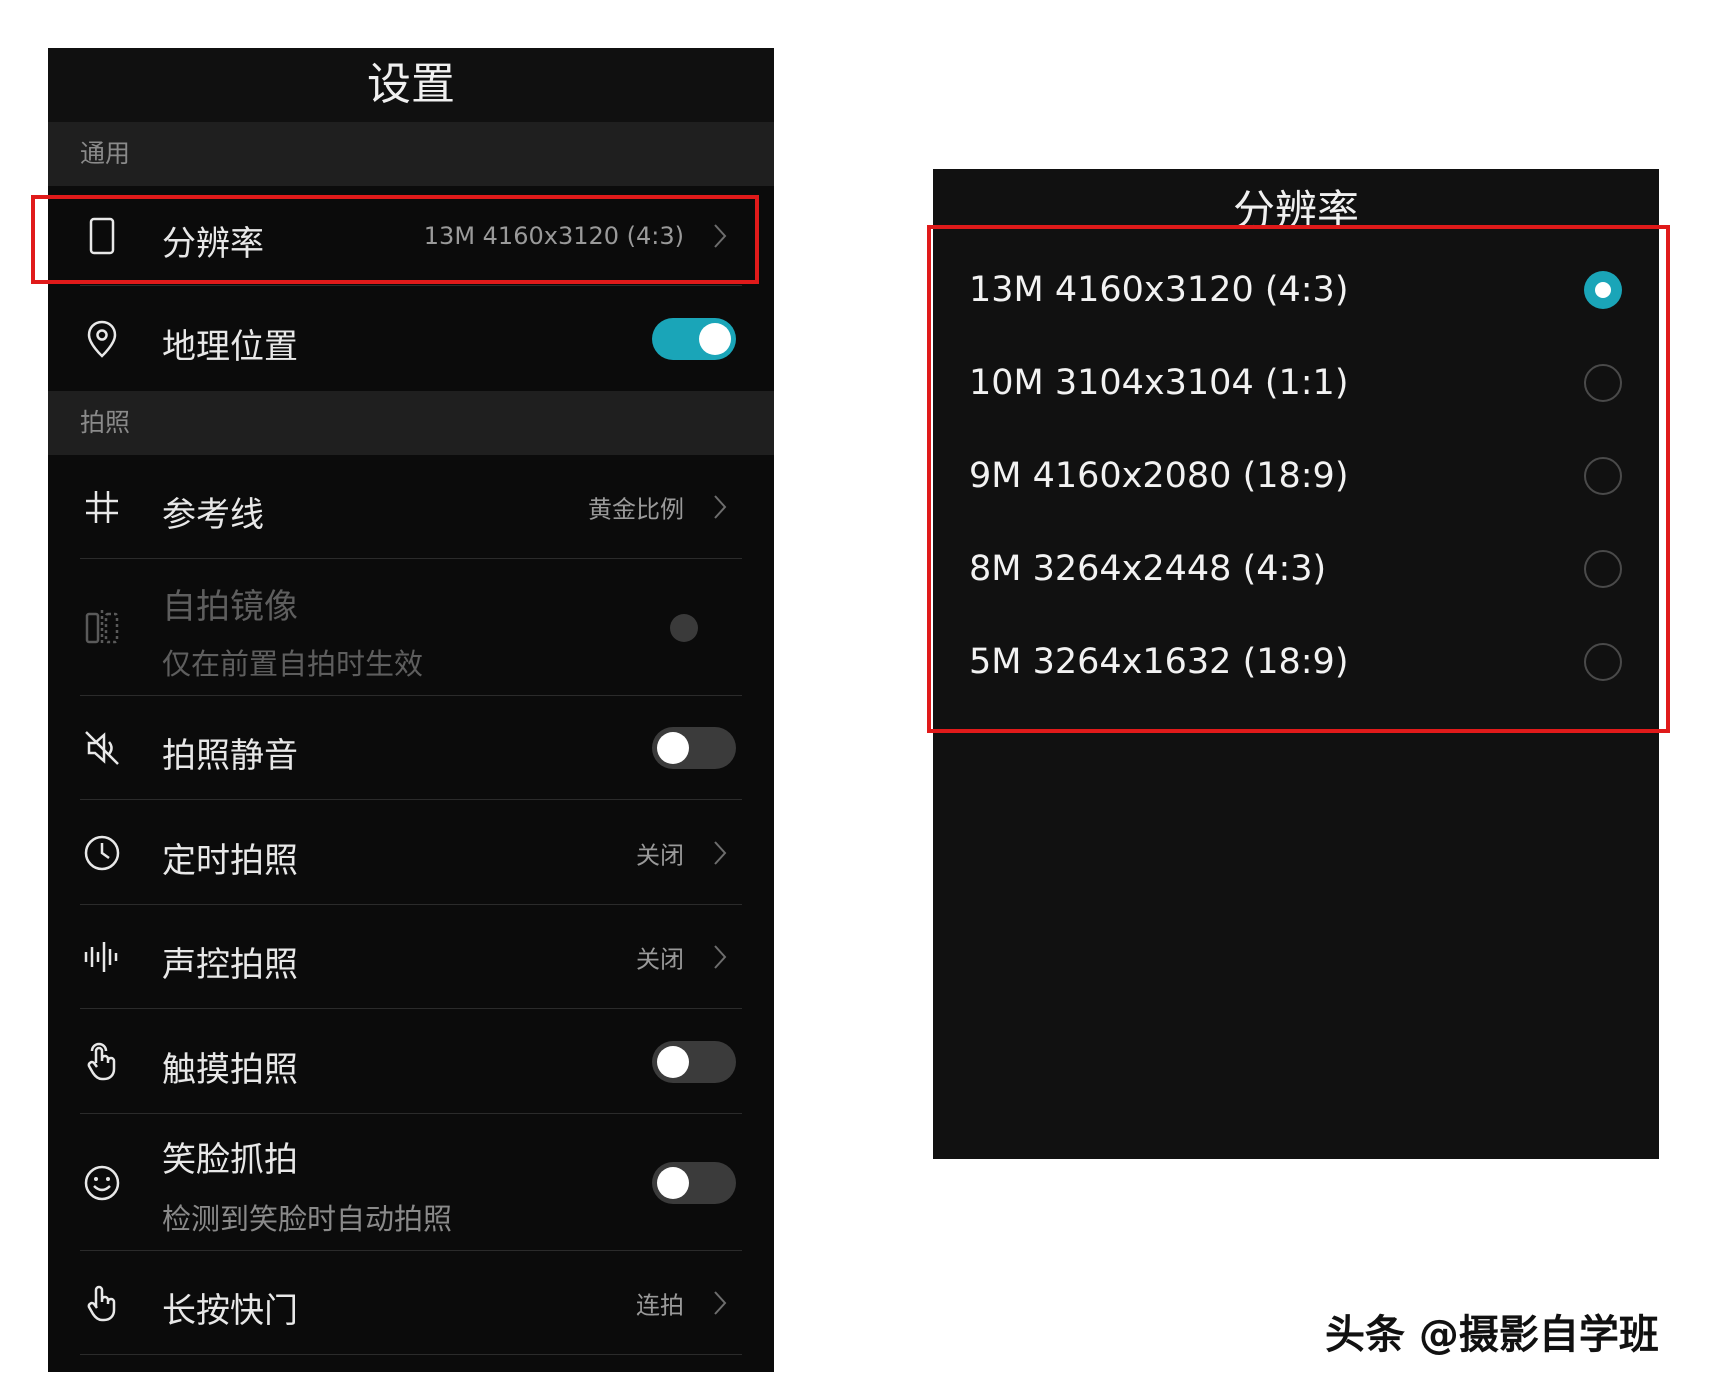 The width and height of the screenshot is (1710, 1380). What do you see at coordinates (411, 338) in the screenshot?
I see `settings-row-location: 地理位置` at bounding box center [411, 338].